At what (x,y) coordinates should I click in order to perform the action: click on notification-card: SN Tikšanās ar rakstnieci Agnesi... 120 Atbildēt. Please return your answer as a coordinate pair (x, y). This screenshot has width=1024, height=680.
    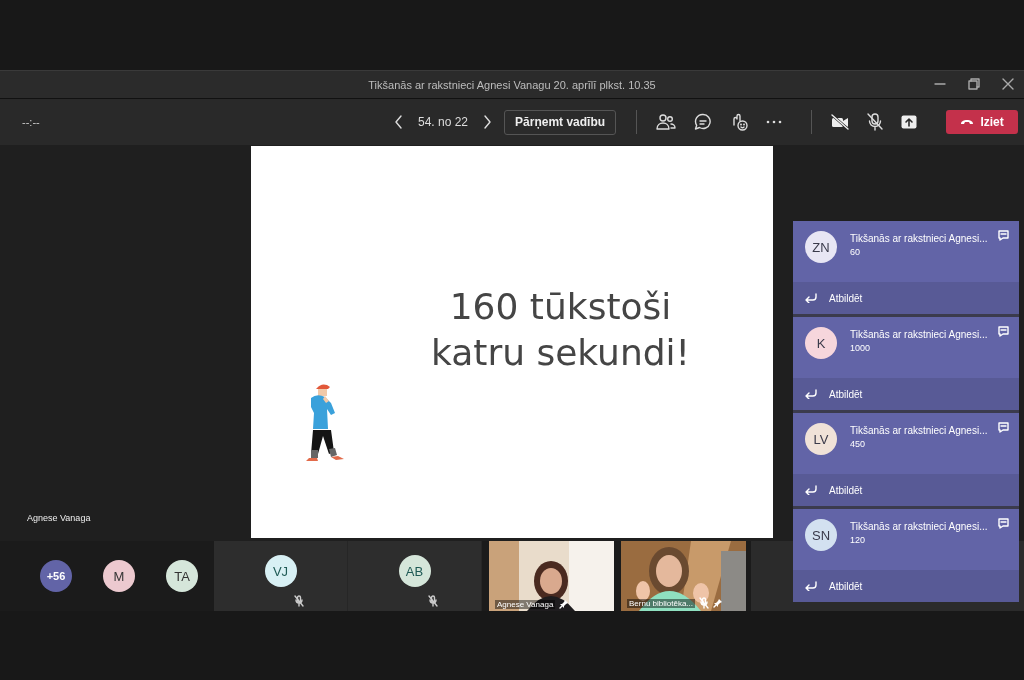
    Looking at the image, I should click on (906, 555).